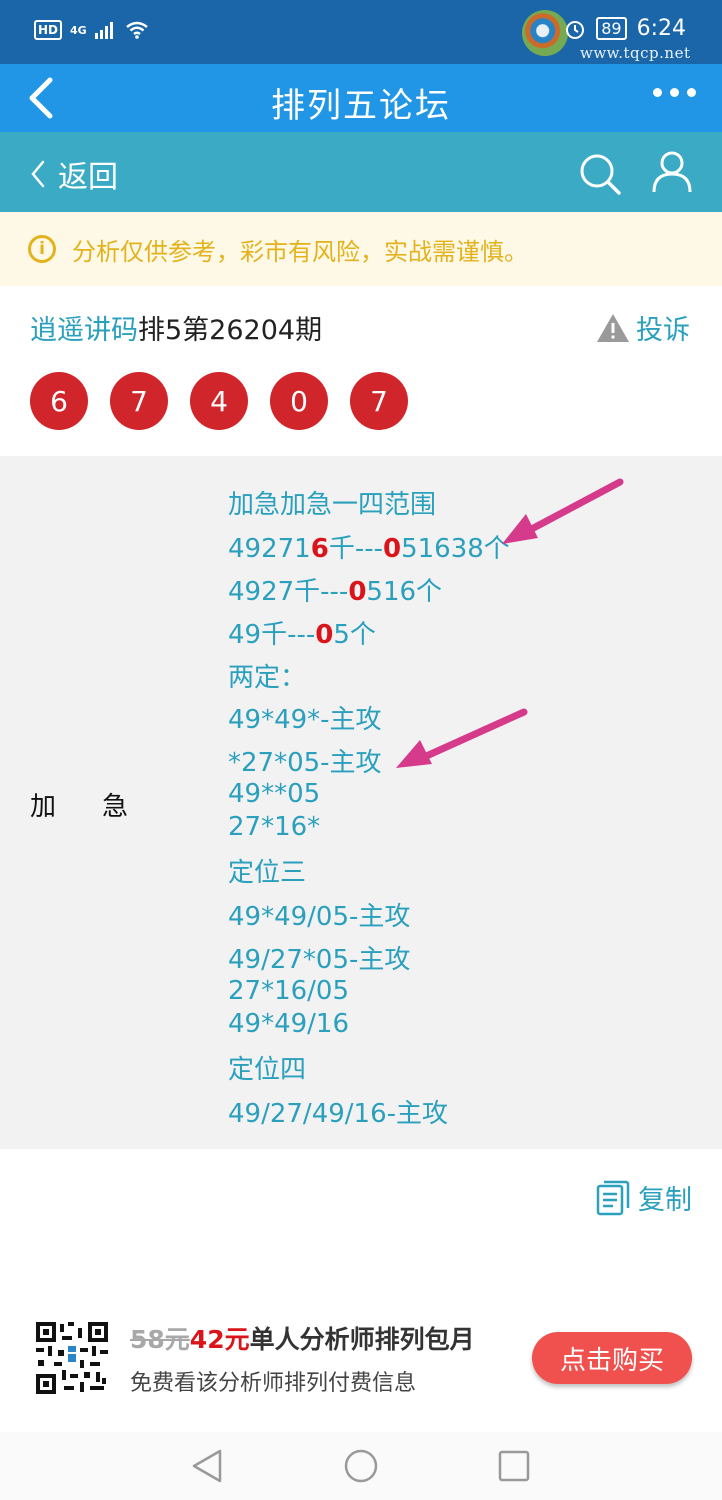 The height and width of the screenshot is (1500, 722). Describe the element at coordinates (404, 592) in the screenshot. I see `line-part: 516个` at that location.